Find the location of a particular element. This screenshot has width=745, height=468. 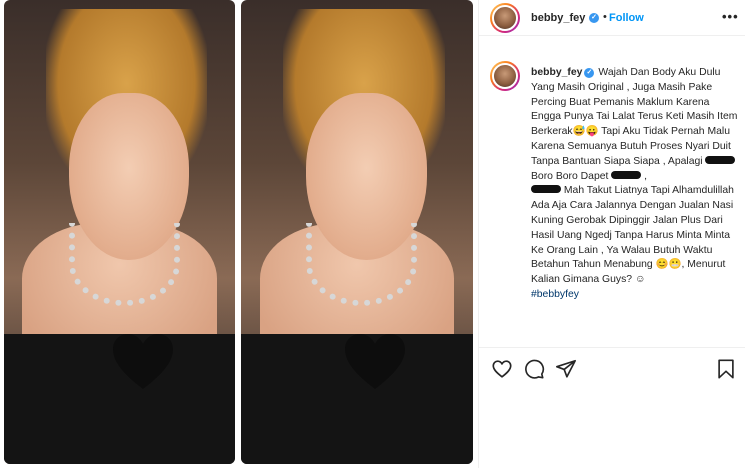

action-bar is located at coordinates (612, 368).